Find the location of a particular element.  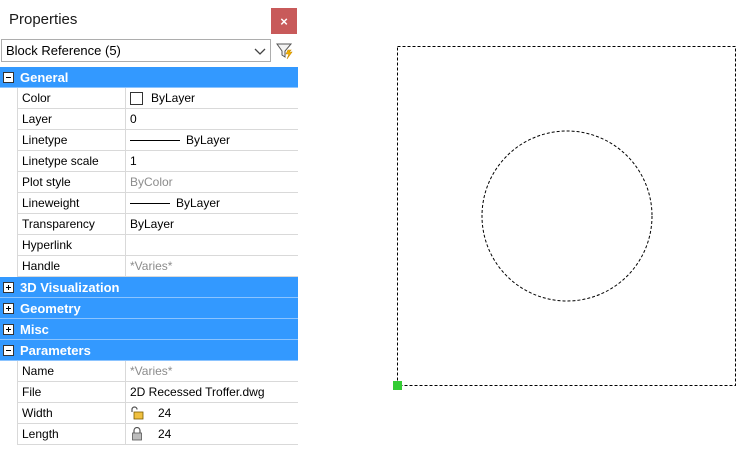

lineweight-sample-icon is located at coordinates (150, 203).